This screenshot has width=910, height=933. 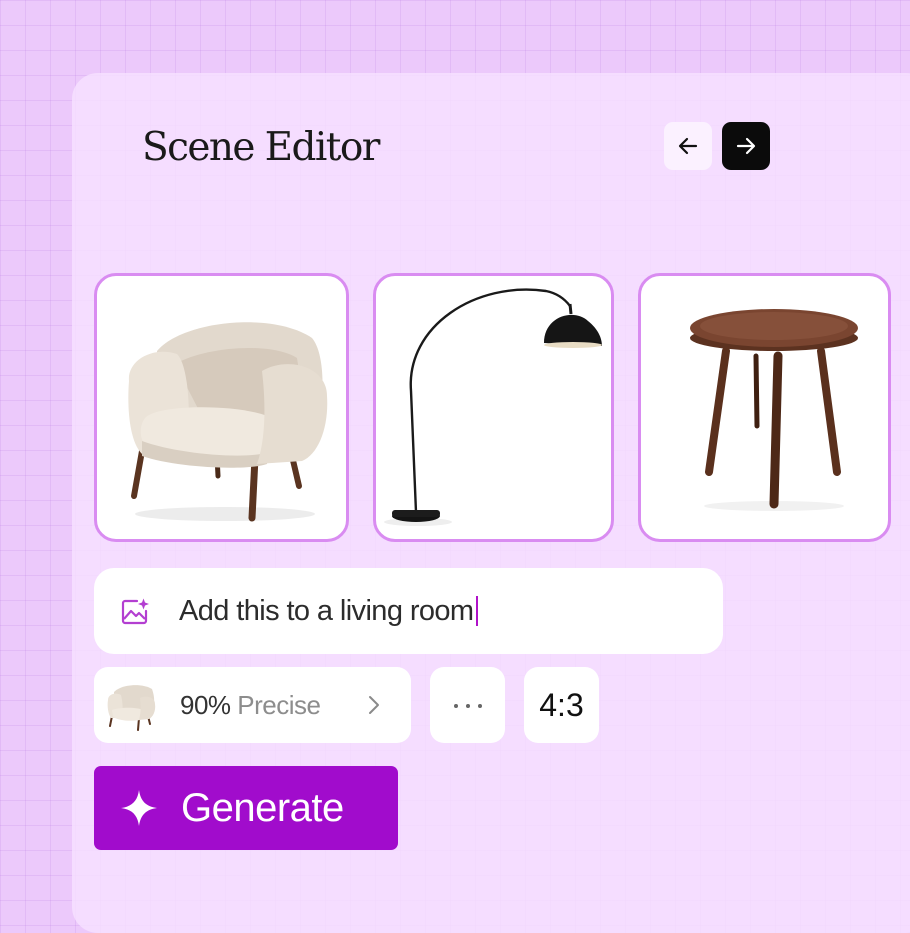 What do you see at coordinates (476, 611) in the screenshot?
I see `text-caret` at bounding box center [476, 611].